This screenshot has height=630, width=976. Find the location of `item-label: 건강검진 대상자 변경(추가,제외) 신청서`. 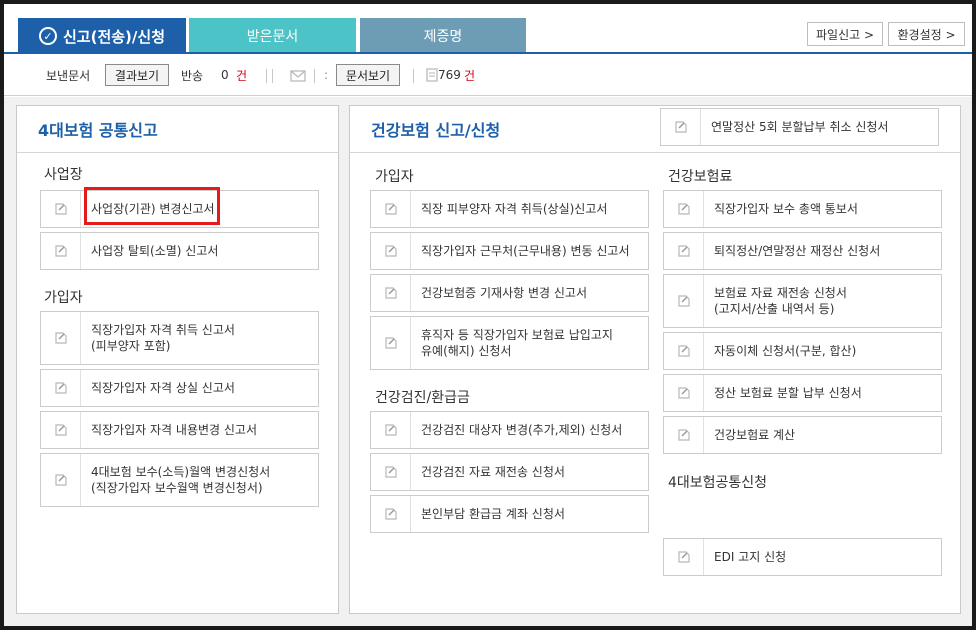

item-label: 건강검진 대상자 변경(추가,제외) 신청서 is located at coordinates (522, 430).